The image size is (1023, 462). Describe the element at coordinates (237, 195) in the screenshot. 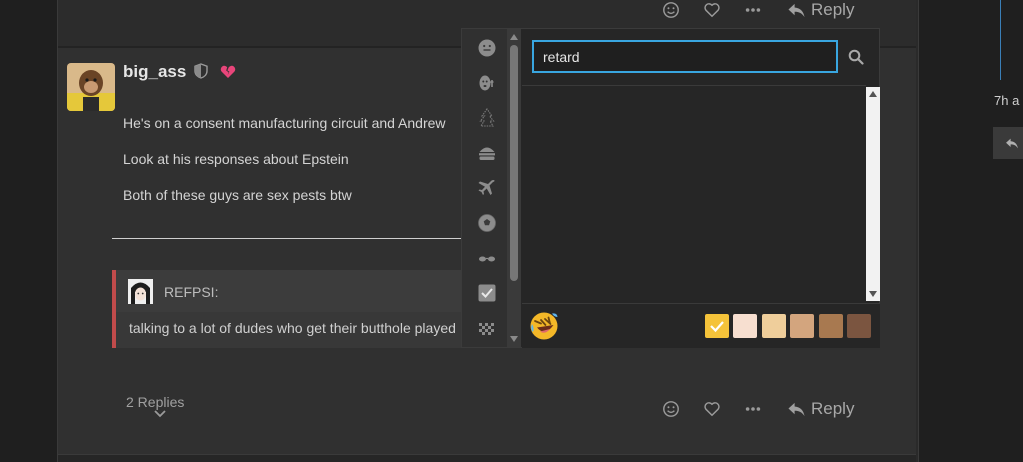

I see `post-text-line: Both of these guys are sex pests btw` at that location.